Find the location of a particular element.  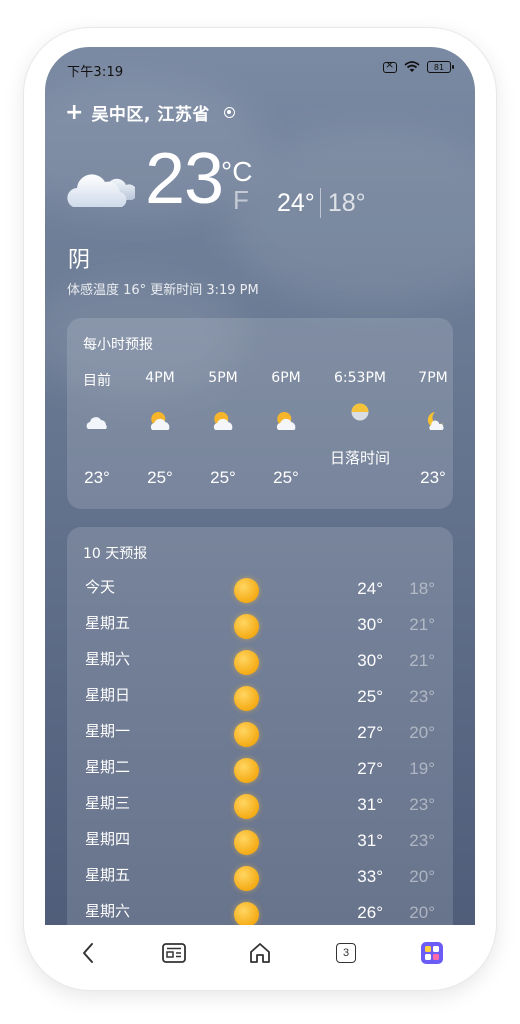

day-name: 今天 is located at coordinates (100, 587).